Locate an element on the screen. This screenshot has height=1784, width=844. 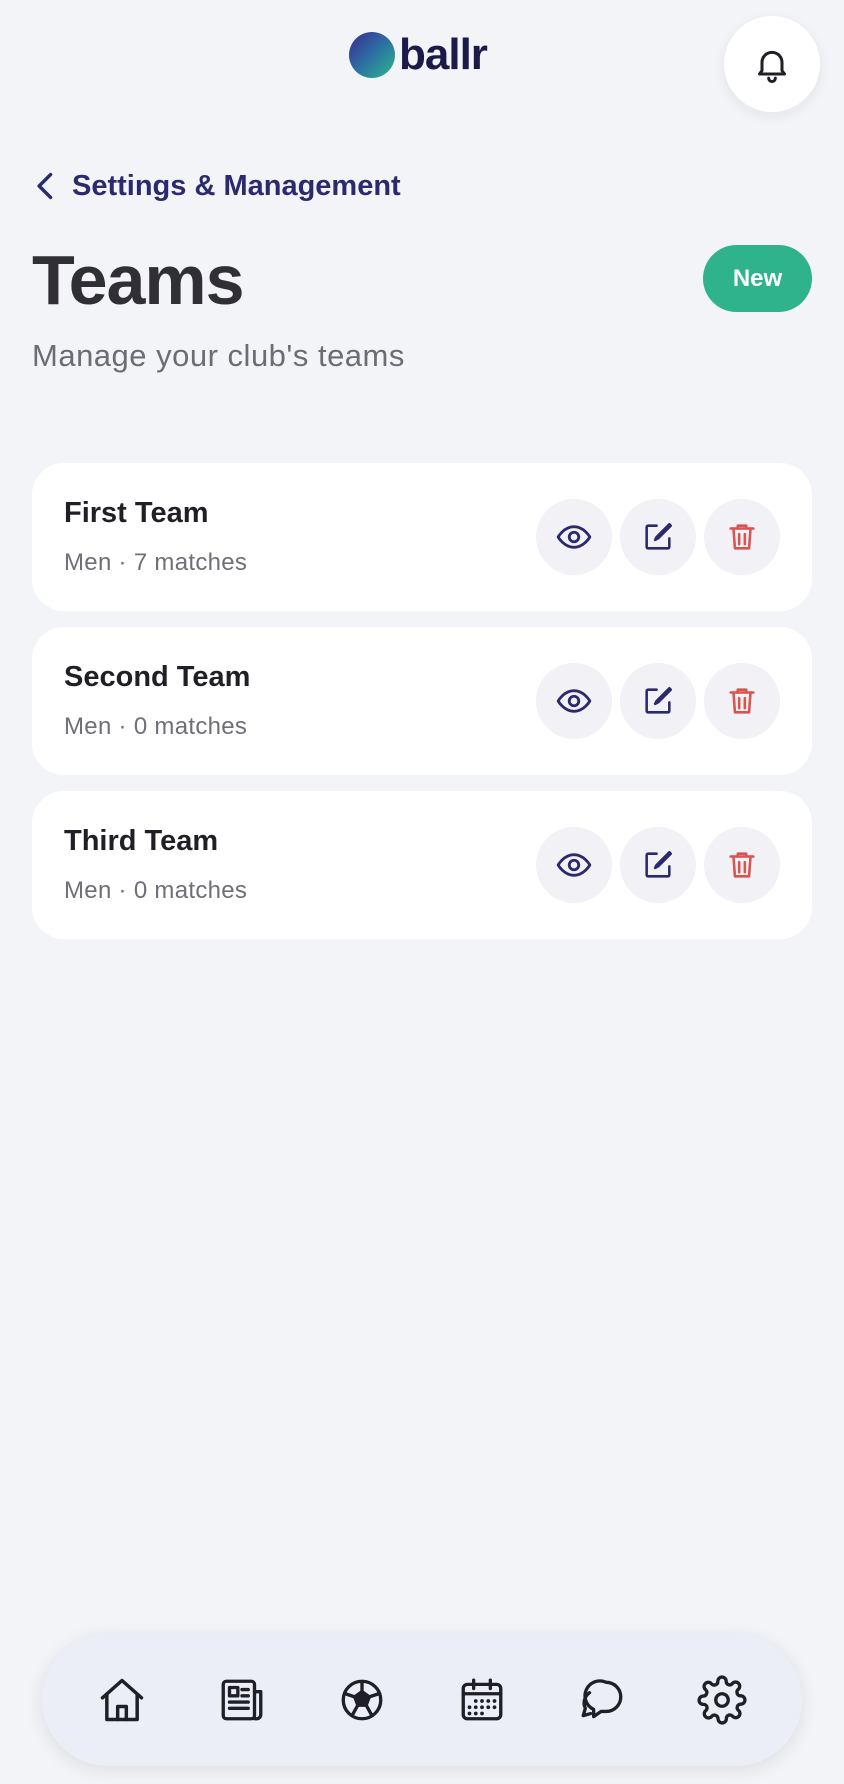
team-card: First Team Men · 7 matches is located at coordinates (422, 537).